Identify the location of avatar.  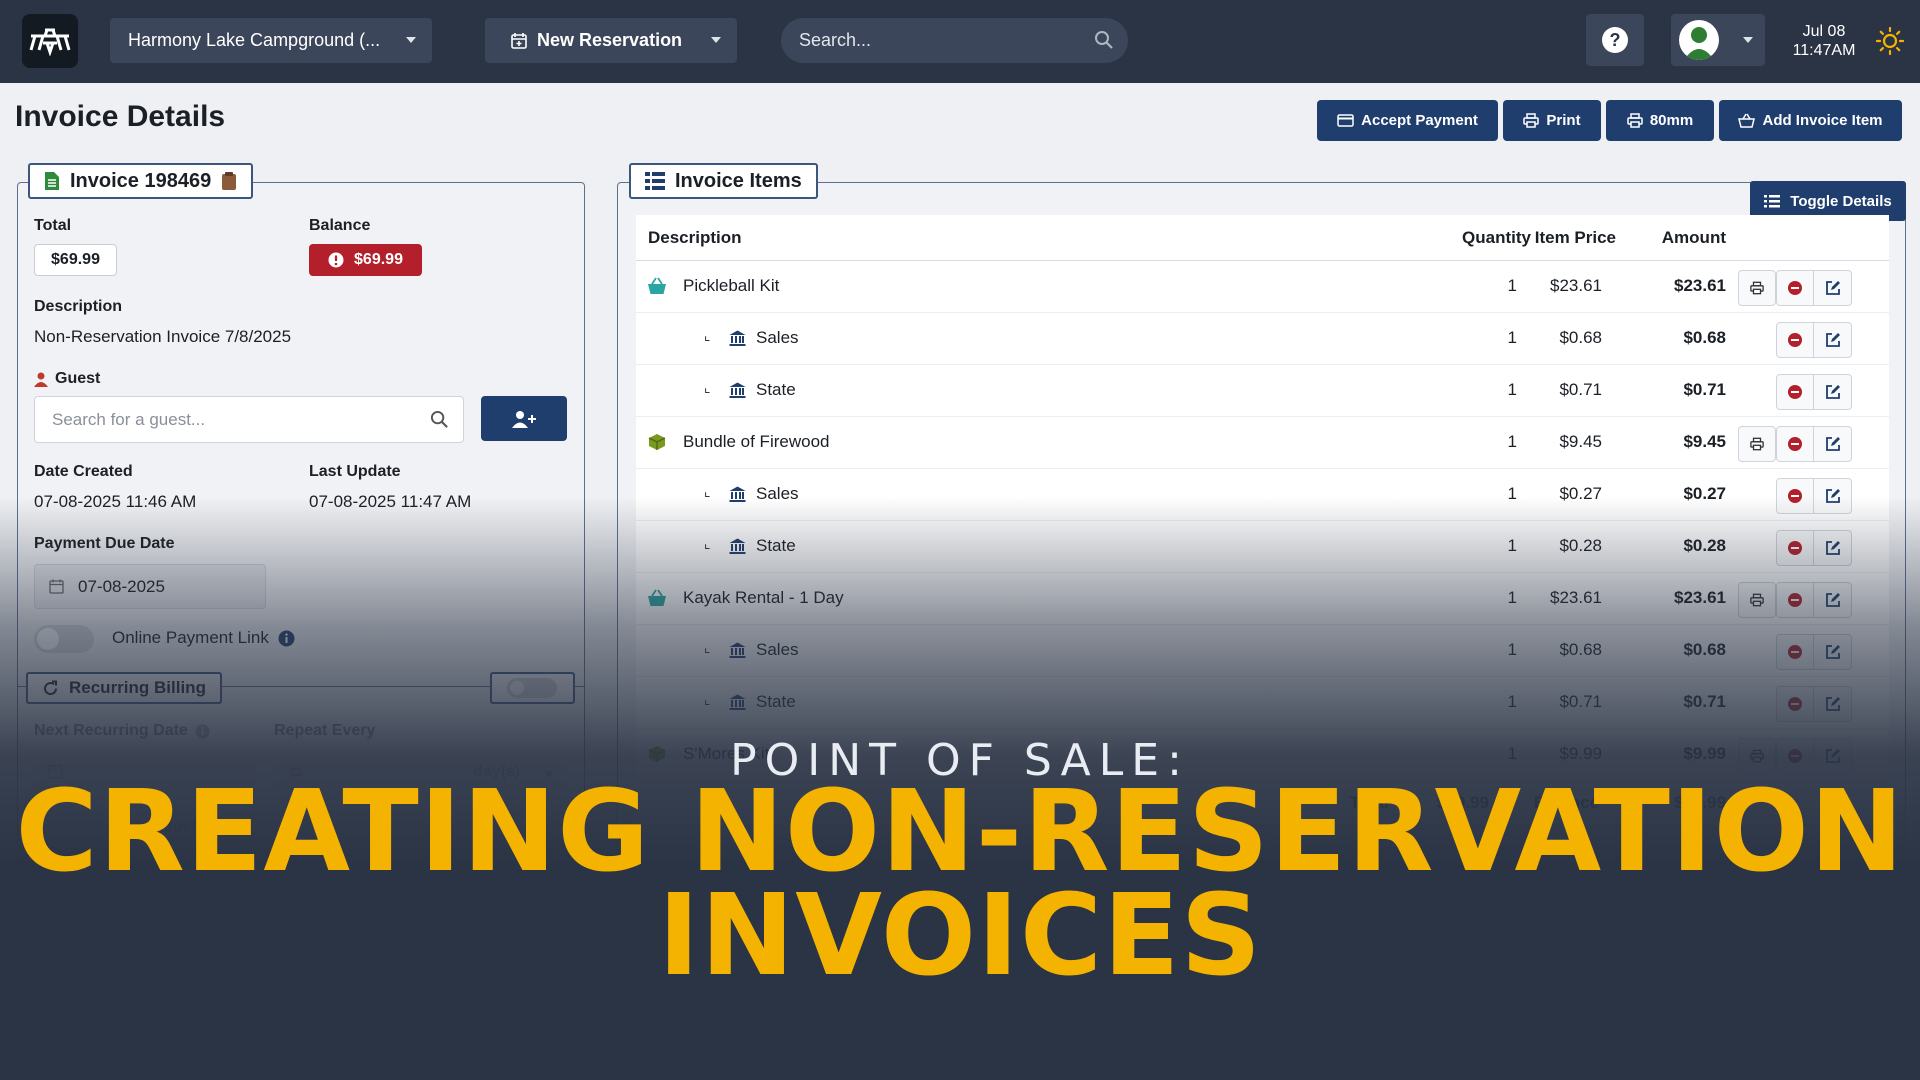
(1699, 40).